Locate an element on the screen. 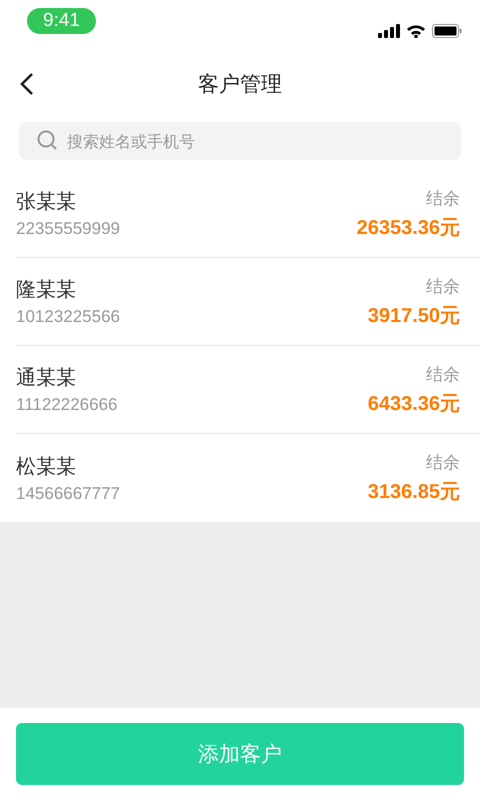 Image resolution: width=480 pixels, height=800 pixels. customer-row: 张某某 22355559999 结余 26353.36元 is located at coordinates (248, 214).